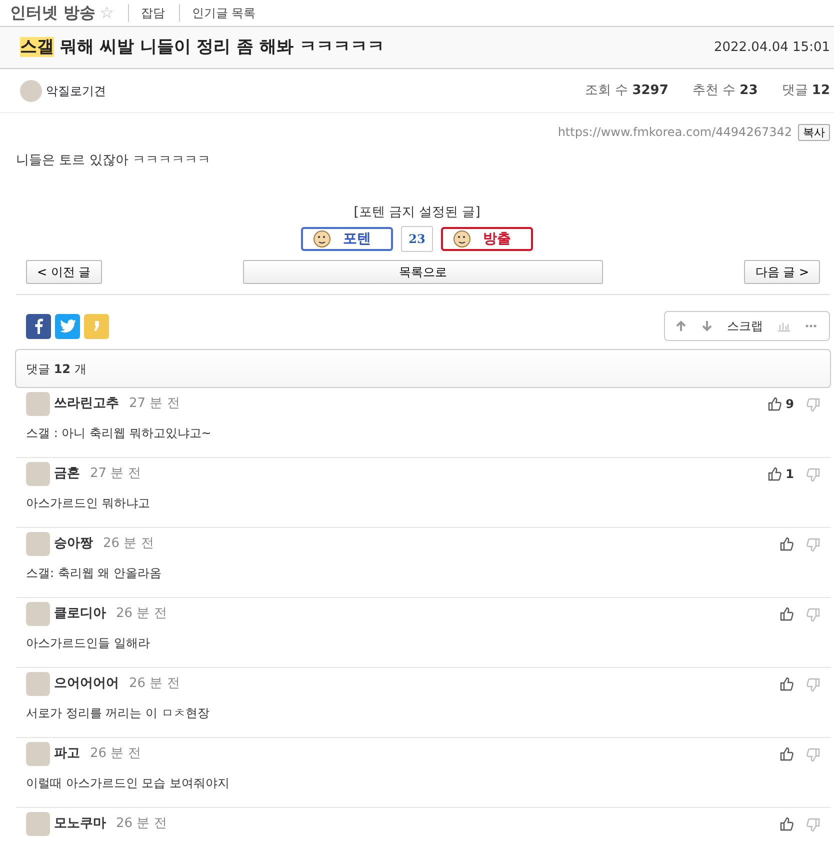 This screenshot has width=834, height=850. Describe the element at coordinates (73, 544) in the screenshot. I see `commenter-name: 승아짱` at that location.